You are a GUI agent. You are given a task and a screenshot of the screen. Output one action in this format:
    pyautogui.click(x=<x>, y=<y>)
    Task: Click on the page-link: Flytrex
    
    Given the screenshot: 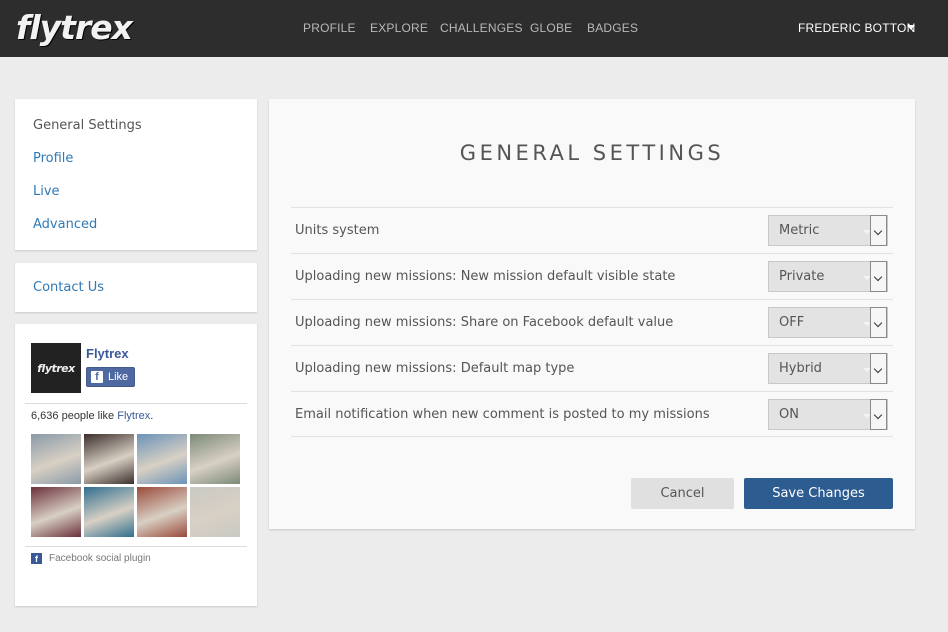 What is the action you would take?
    pyautogui.click(x=133, y=416)
    